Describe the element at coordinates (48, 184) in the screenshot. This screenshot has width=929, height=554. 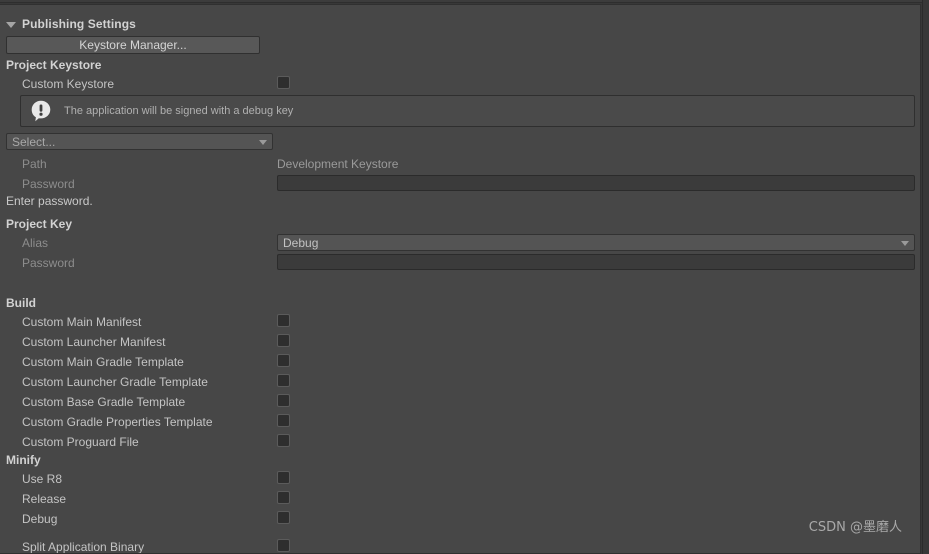
I see `label-keystore-password: Password` at that location.